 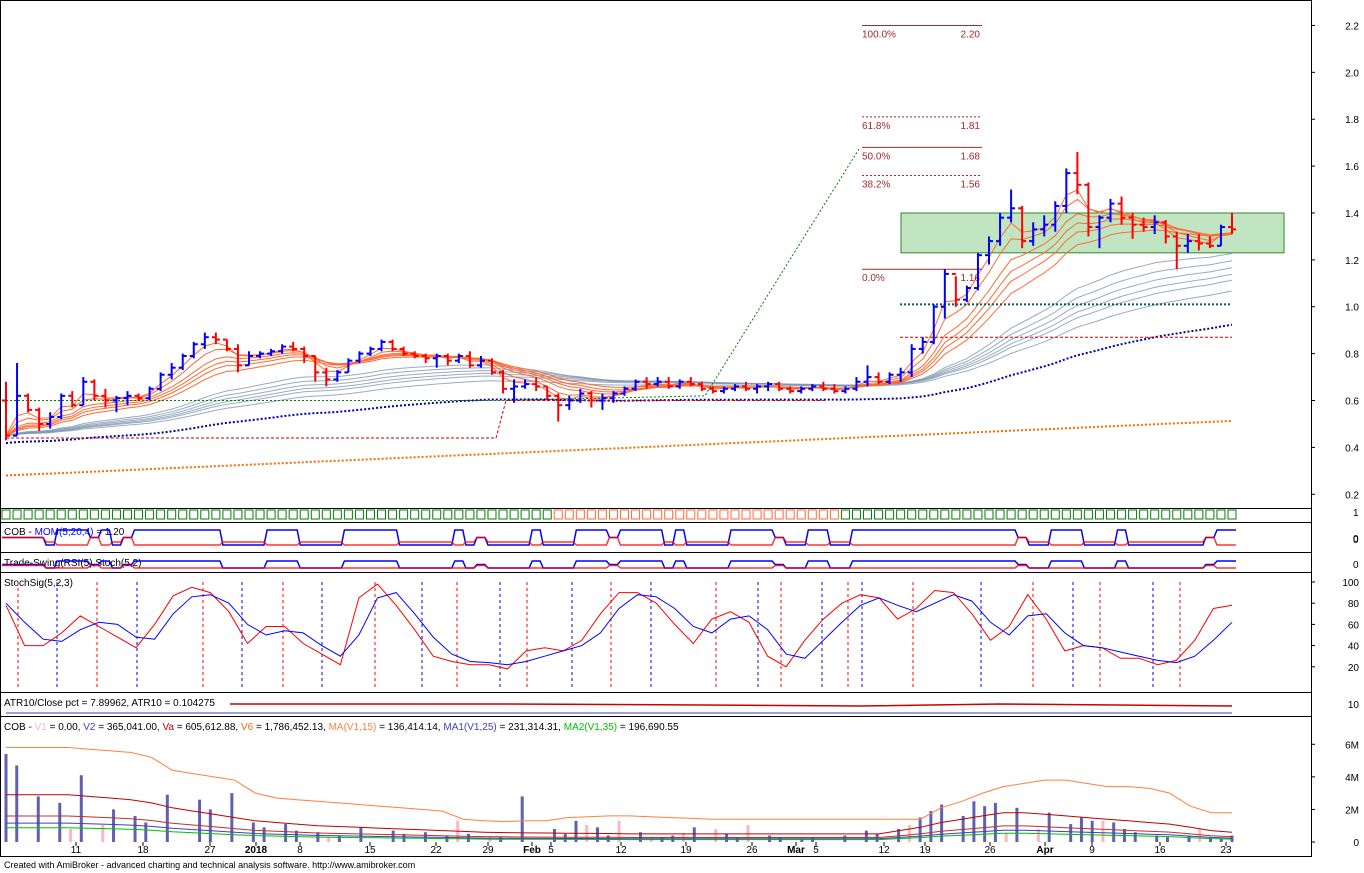 I want to click on volume-title-part: V6, so click(x=247, y=727).